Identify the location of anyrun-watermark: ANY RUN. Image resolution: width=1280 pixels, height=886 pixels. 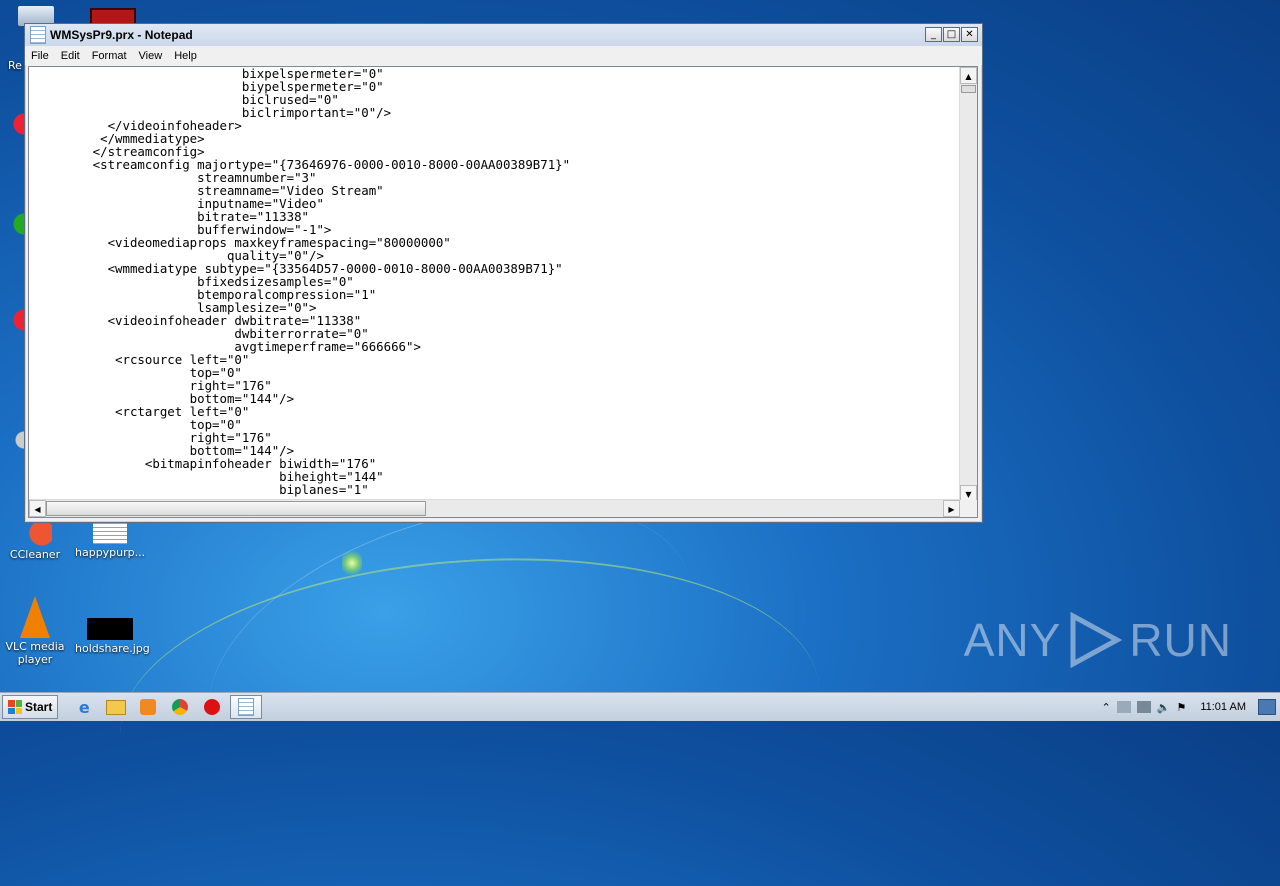
(1098, 640).